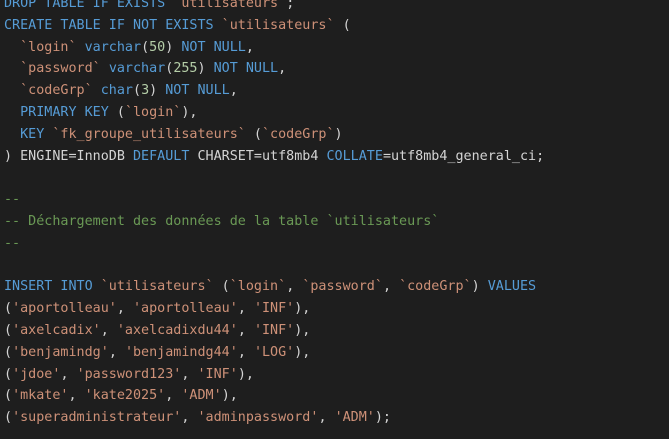  Describe the element at coordinates (334, 353) in the screenshot. I see `code-line: ('benjamindg', 'benjamindg44', 'LOG'),` at that location.